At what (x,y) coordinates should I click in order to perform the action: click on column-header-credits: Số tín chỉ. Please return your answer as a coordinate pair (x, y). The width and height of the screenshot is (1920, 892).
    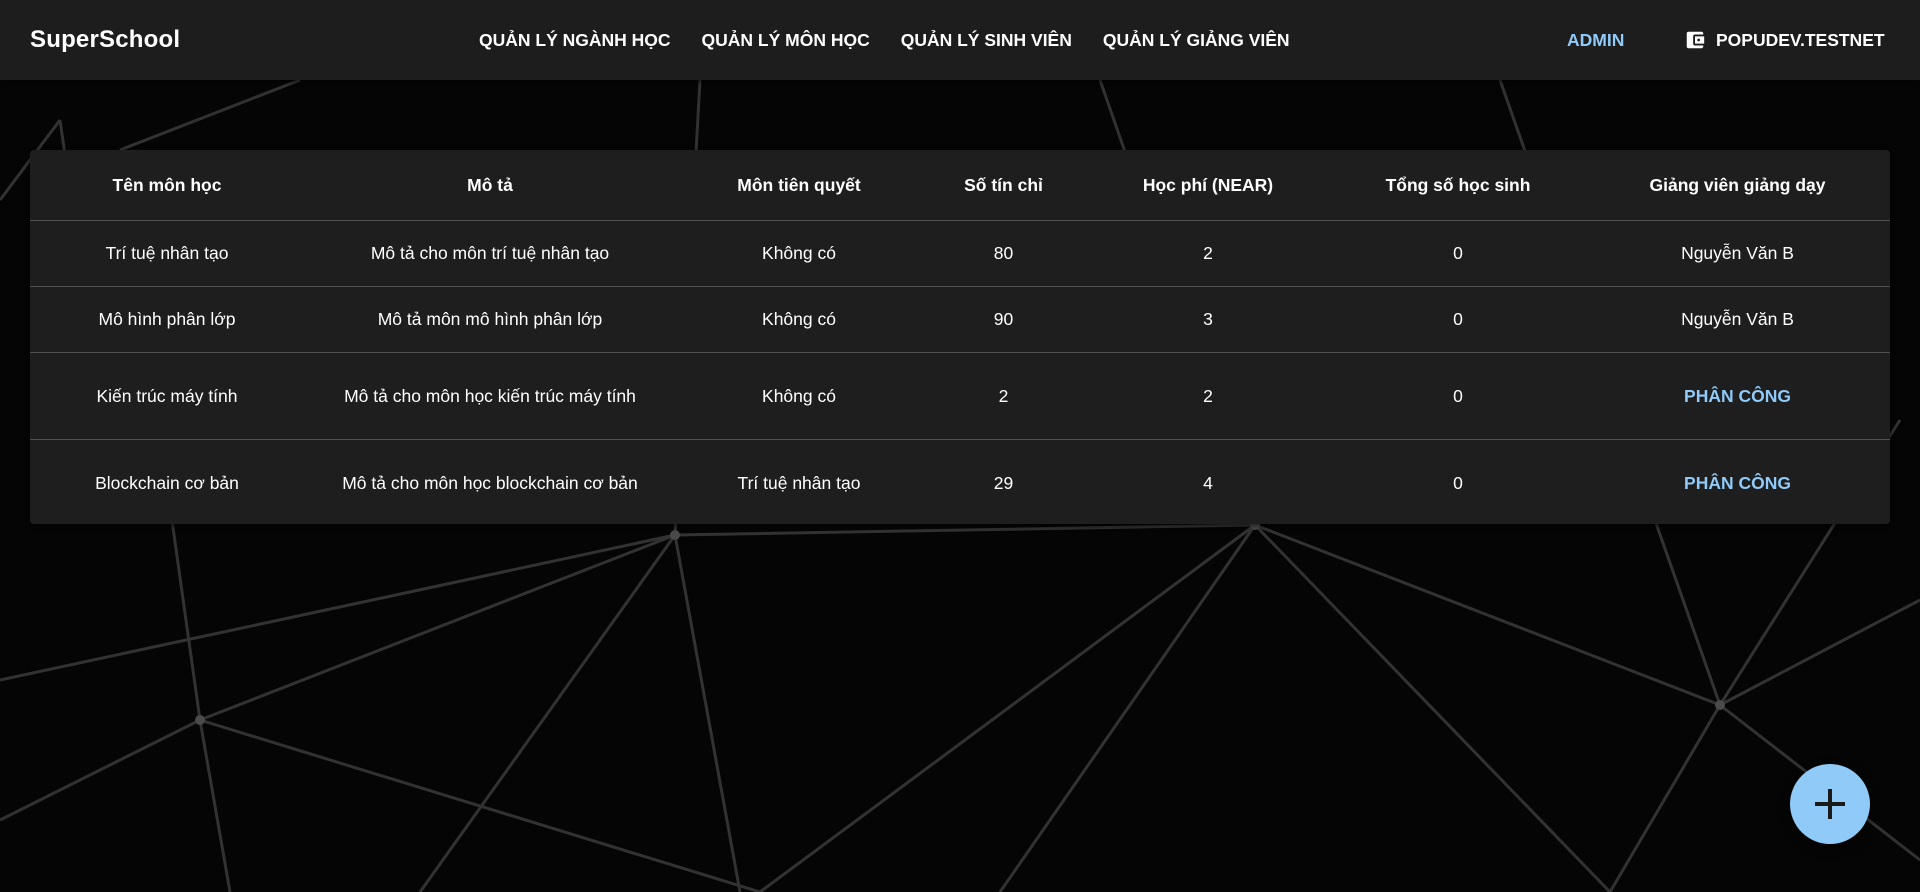
    Looking at the image, I should click on (1003, 185).